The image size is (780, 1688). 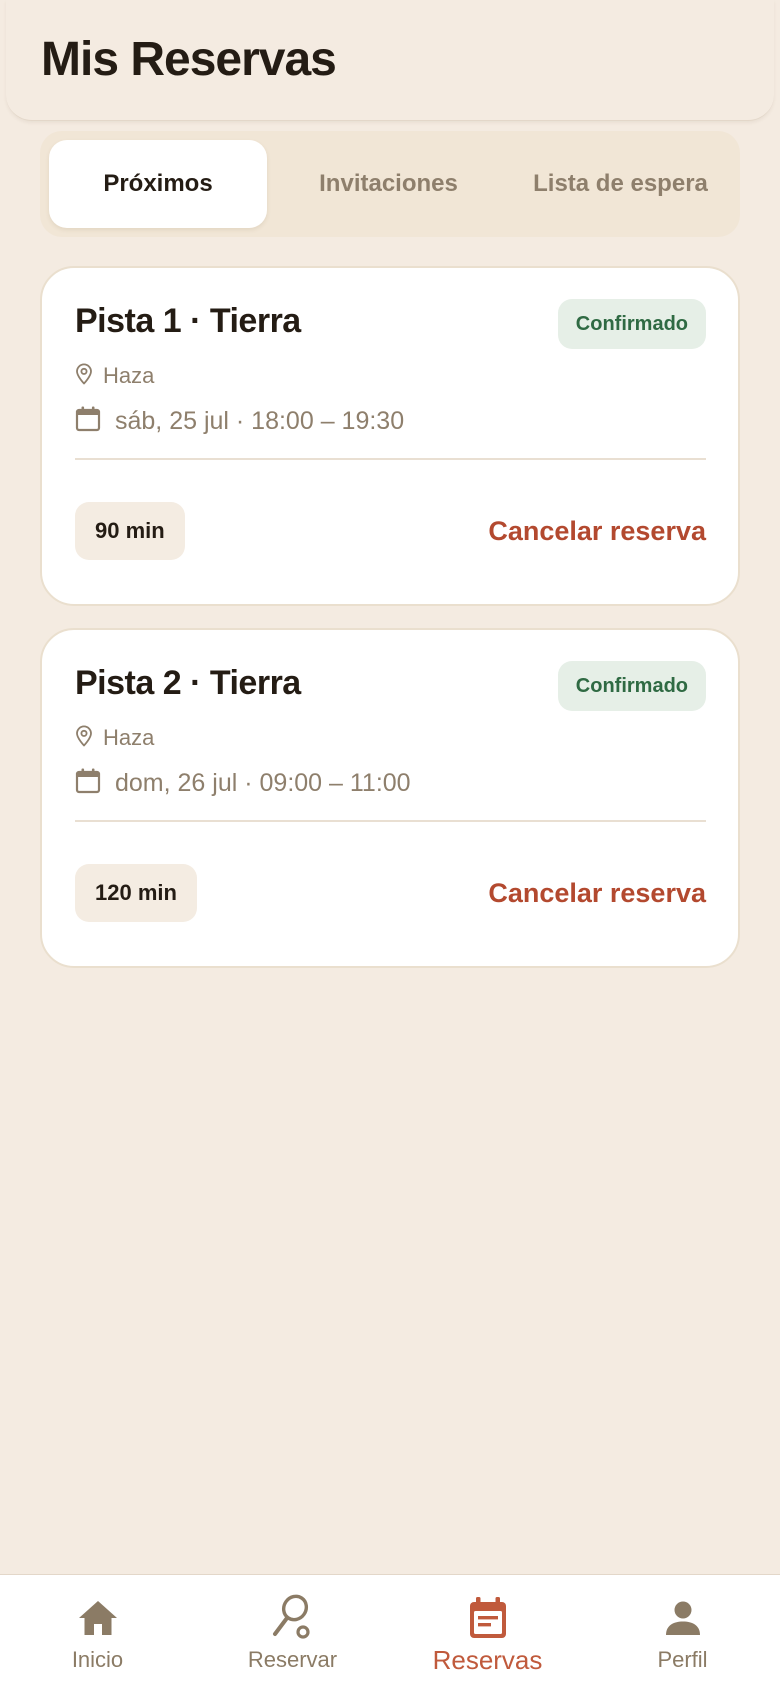 What do you see at coordinates (292, 1659) in the screenshot?
I see `nav-label: Reservar` at bounding box center [292, 1659].